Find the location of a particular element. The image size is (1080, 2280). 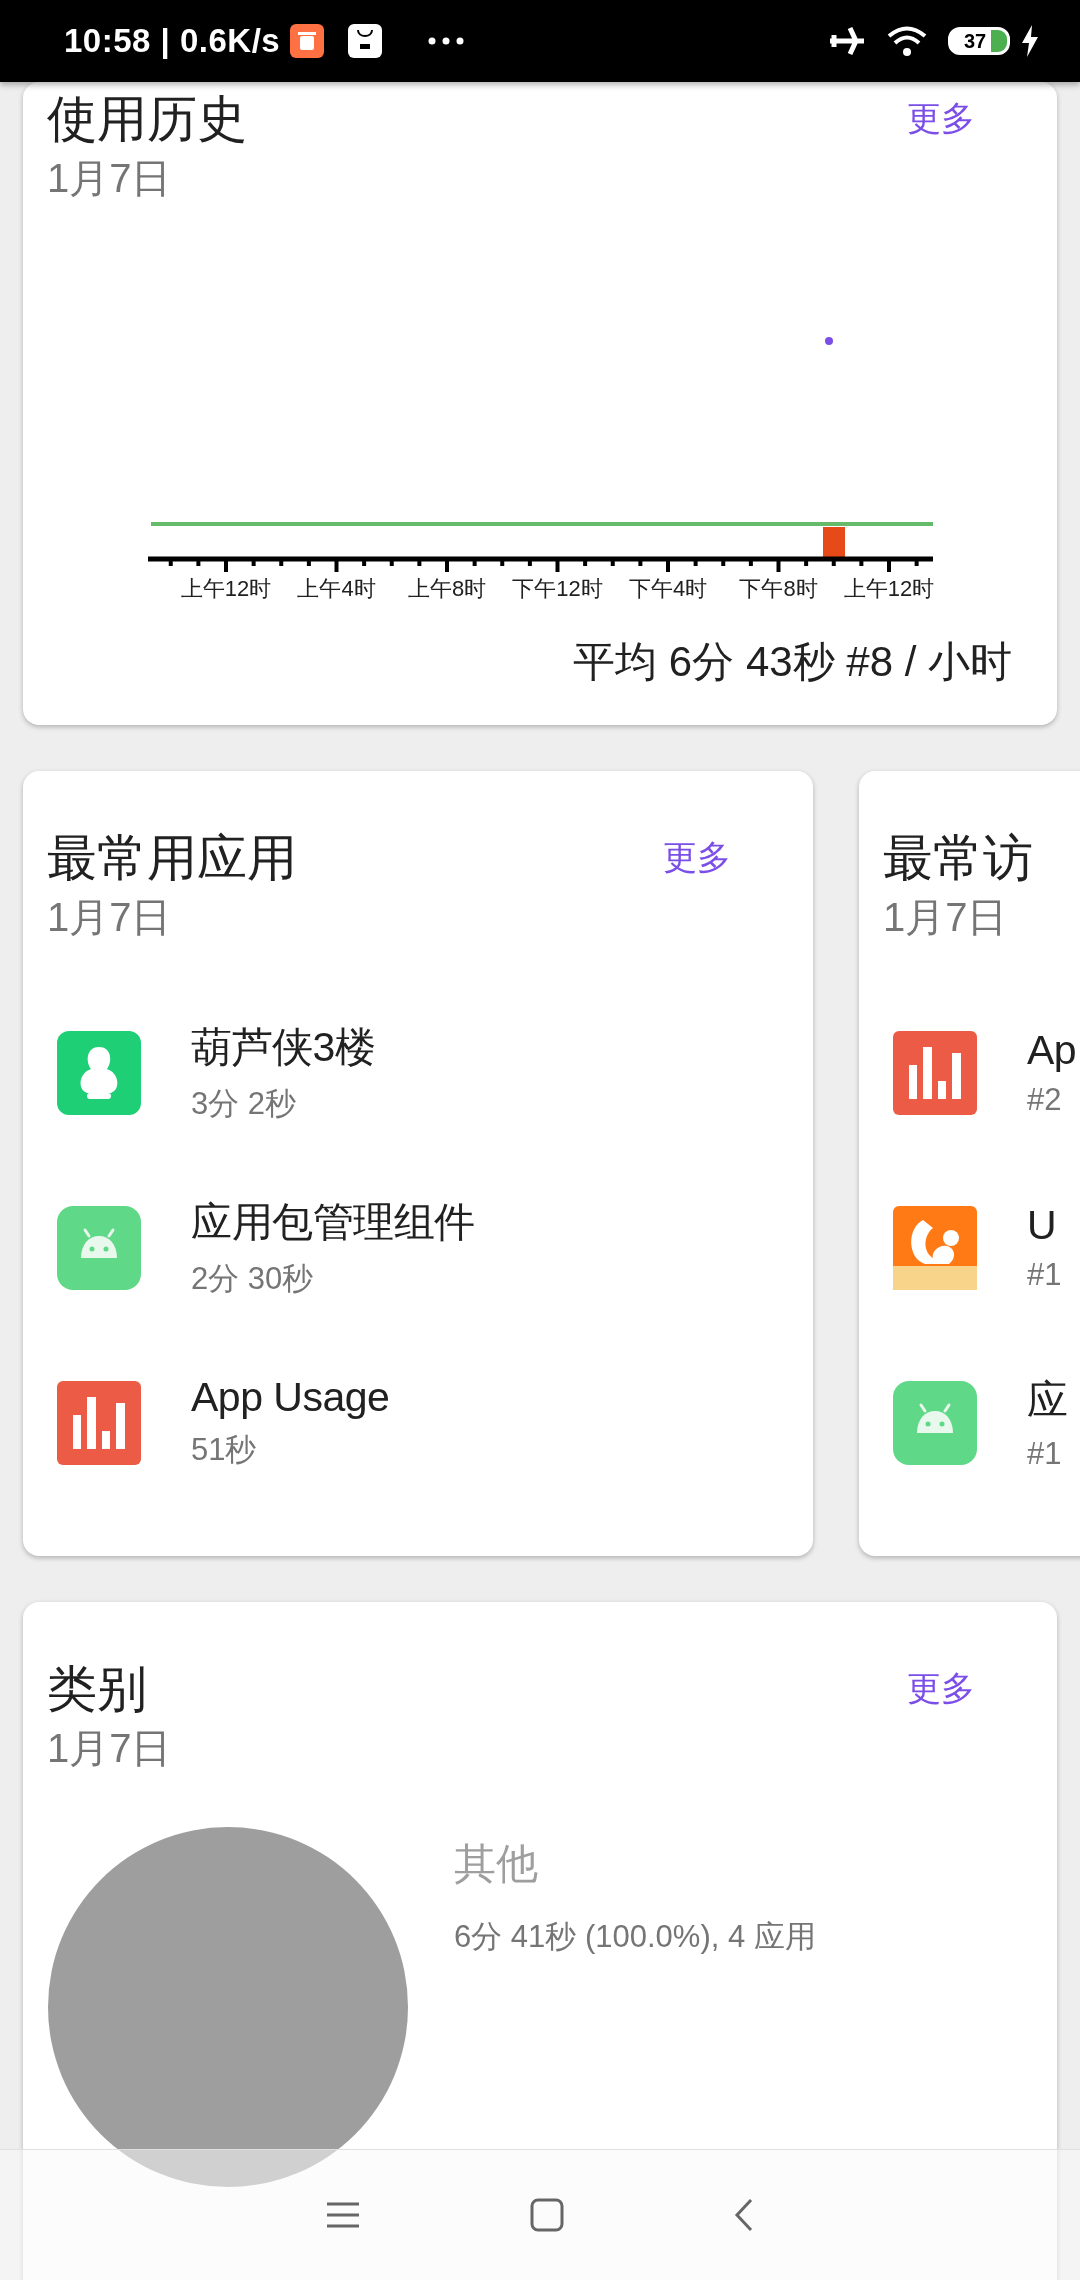

app-name: U is located at coordinates (1042, 1225).